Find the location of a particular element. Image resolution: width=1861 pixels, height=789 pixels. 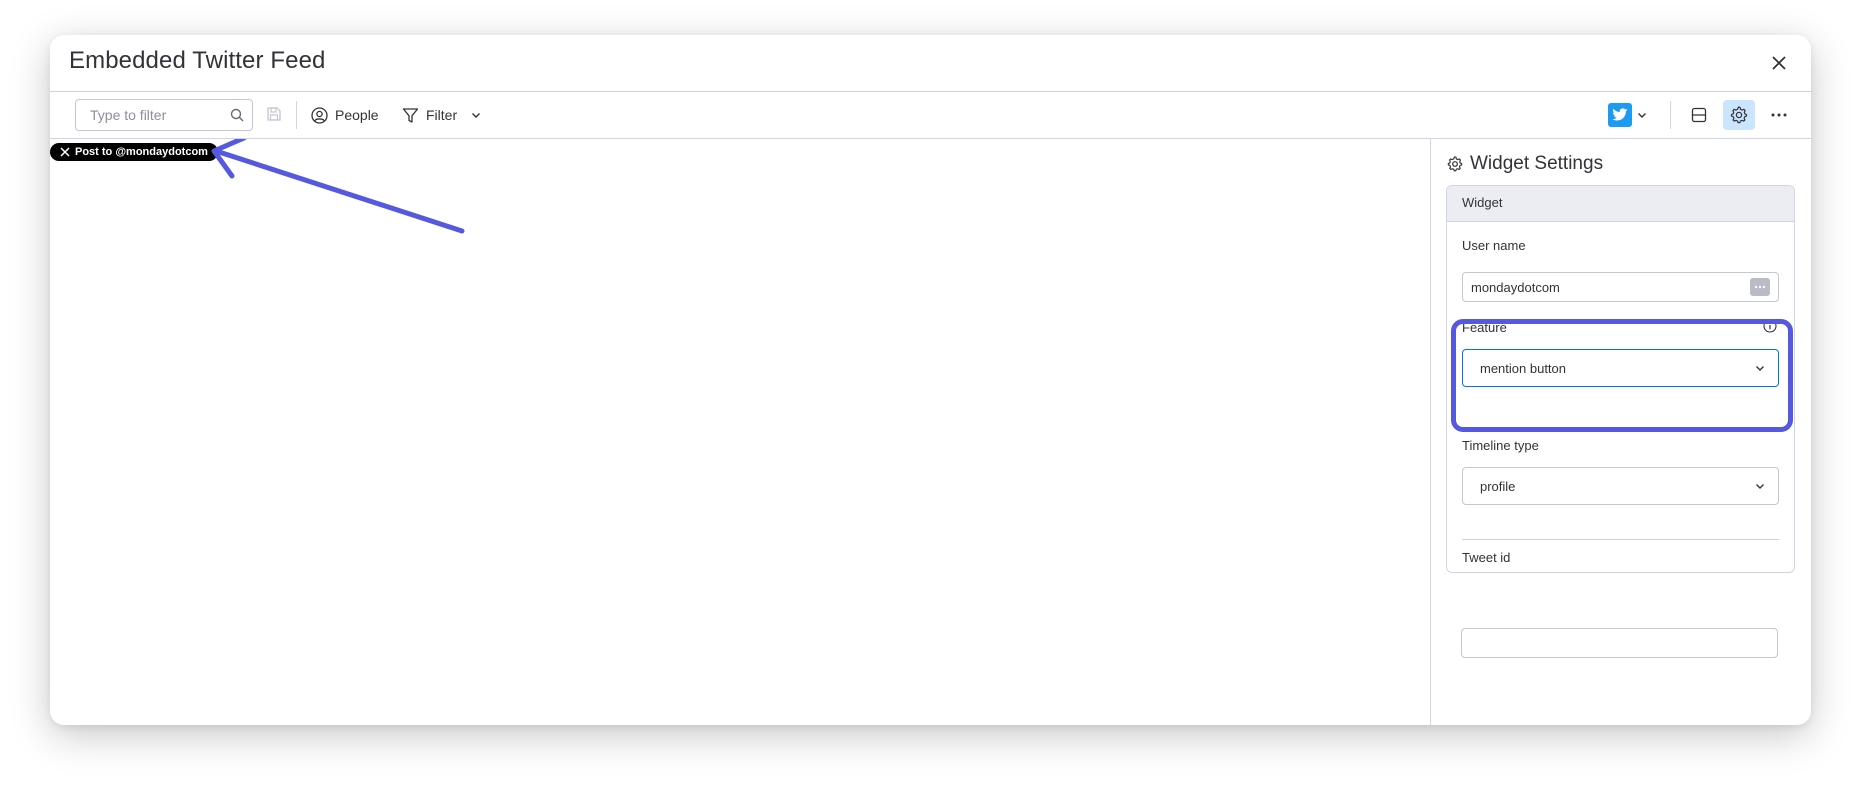

section-header: Widget is located at coordinates (1620, 204).